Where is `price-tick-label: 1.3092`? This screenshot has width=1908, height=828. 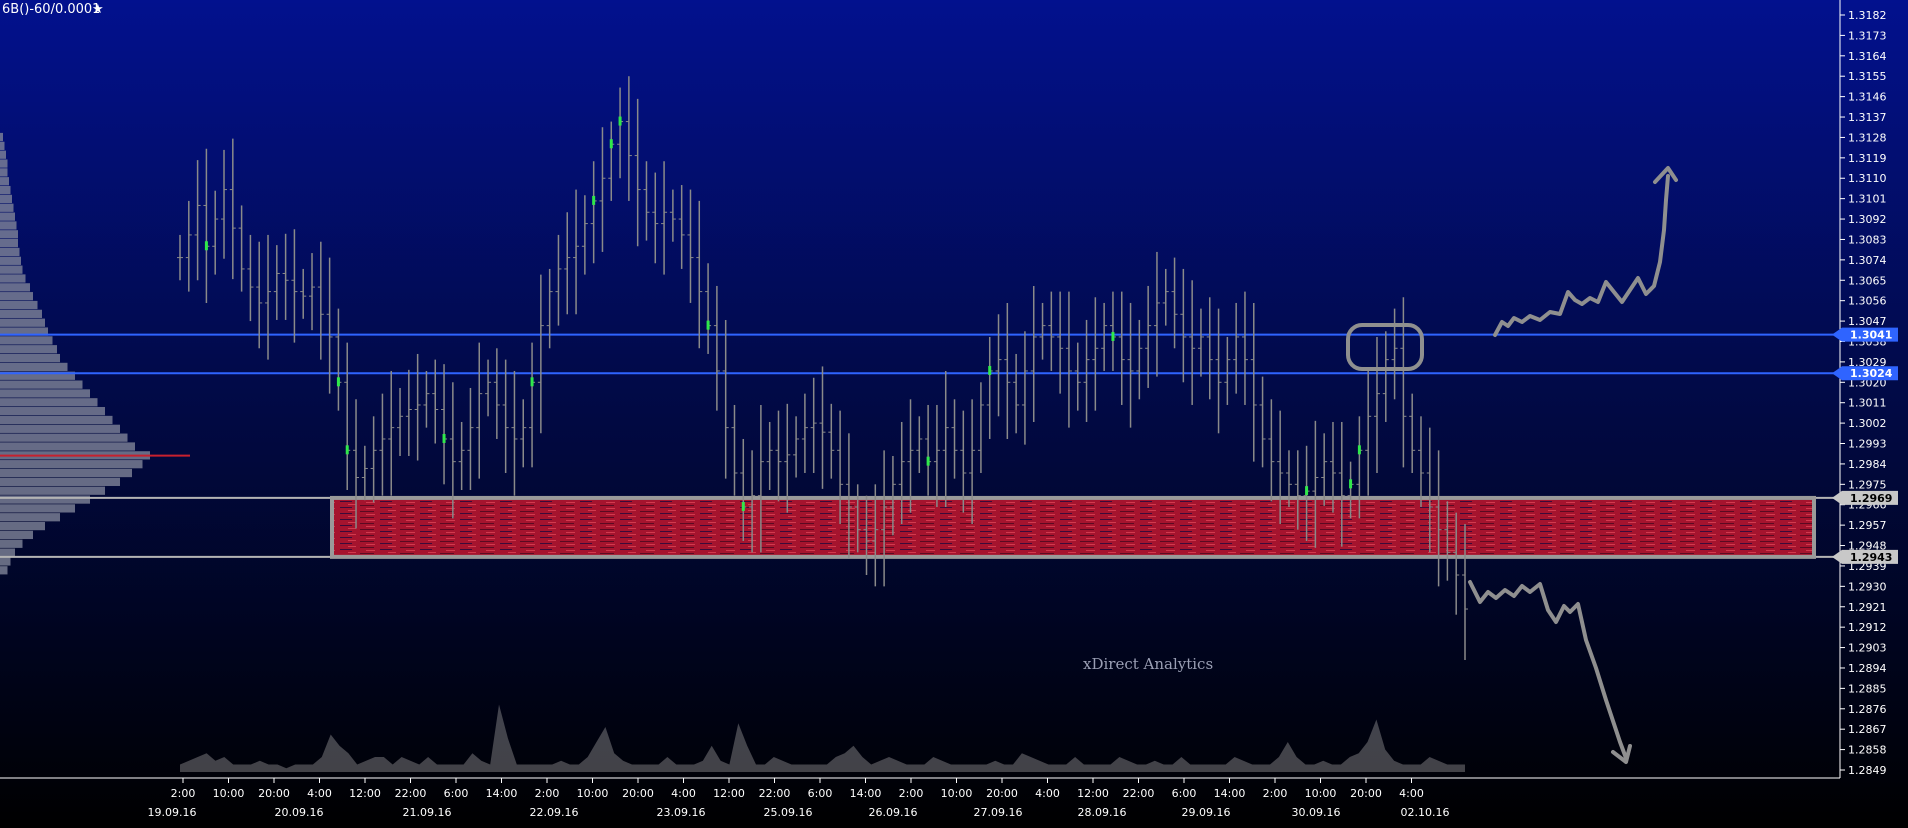 price-tick-label: 1.3092 is located at coordinates (1867, 219).